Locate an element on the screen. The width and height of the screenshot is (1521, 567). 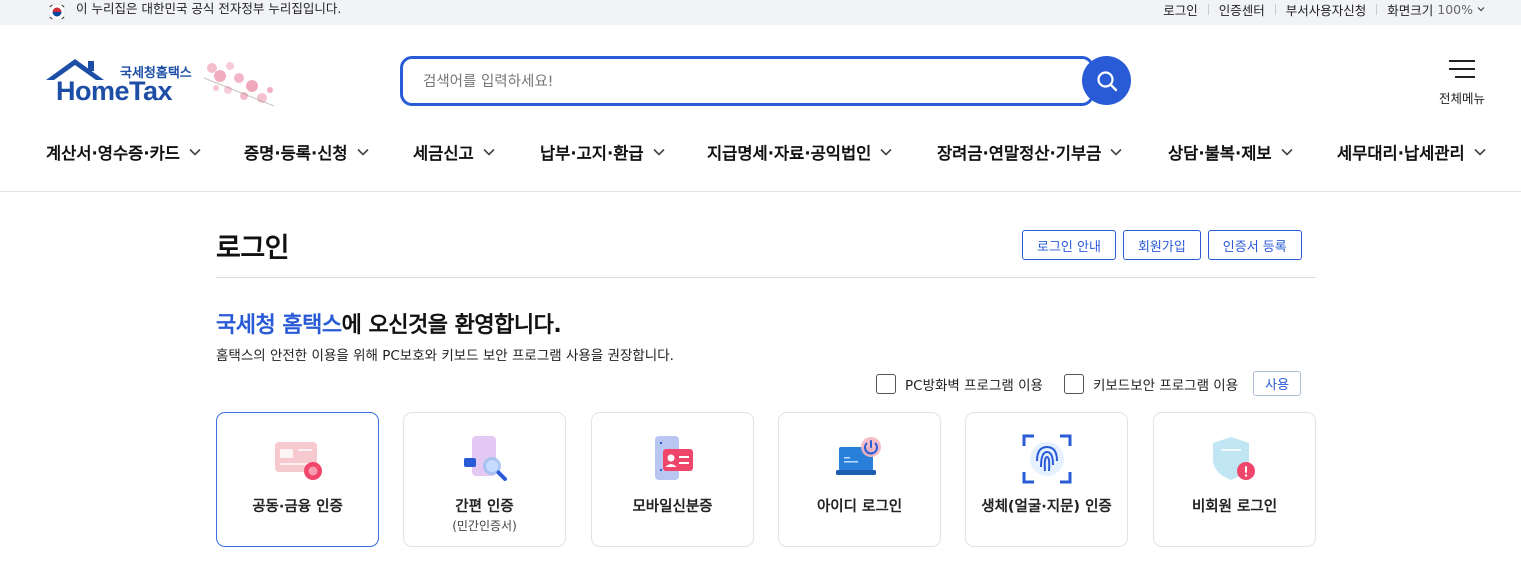
search-box is located at coordinates (747, 81).